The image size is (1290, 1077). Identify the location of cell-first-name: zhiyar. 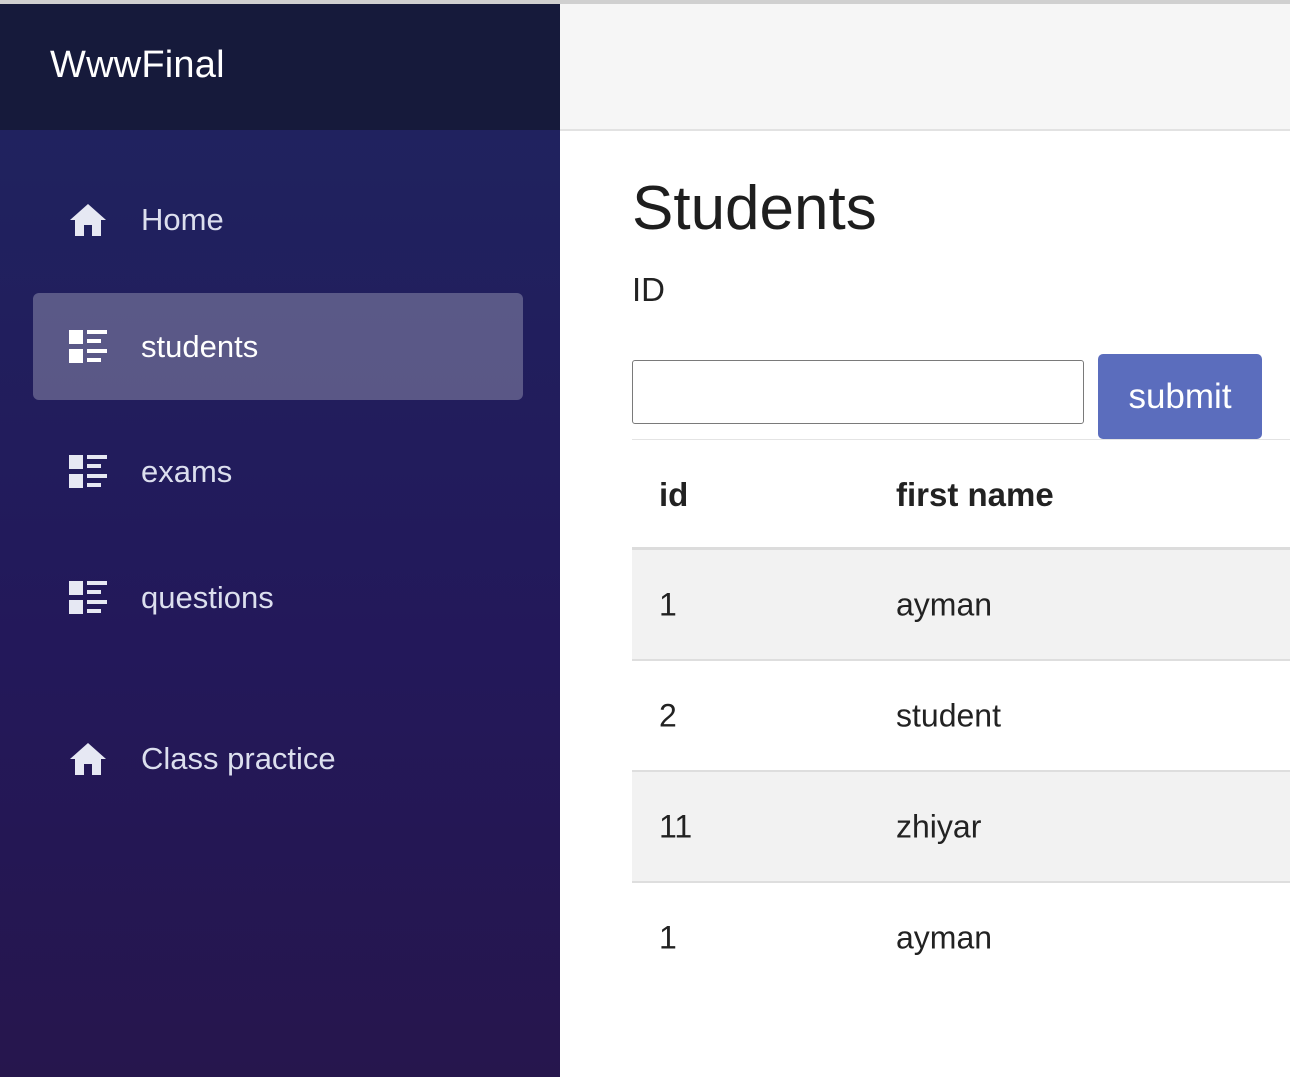
(939, 826).